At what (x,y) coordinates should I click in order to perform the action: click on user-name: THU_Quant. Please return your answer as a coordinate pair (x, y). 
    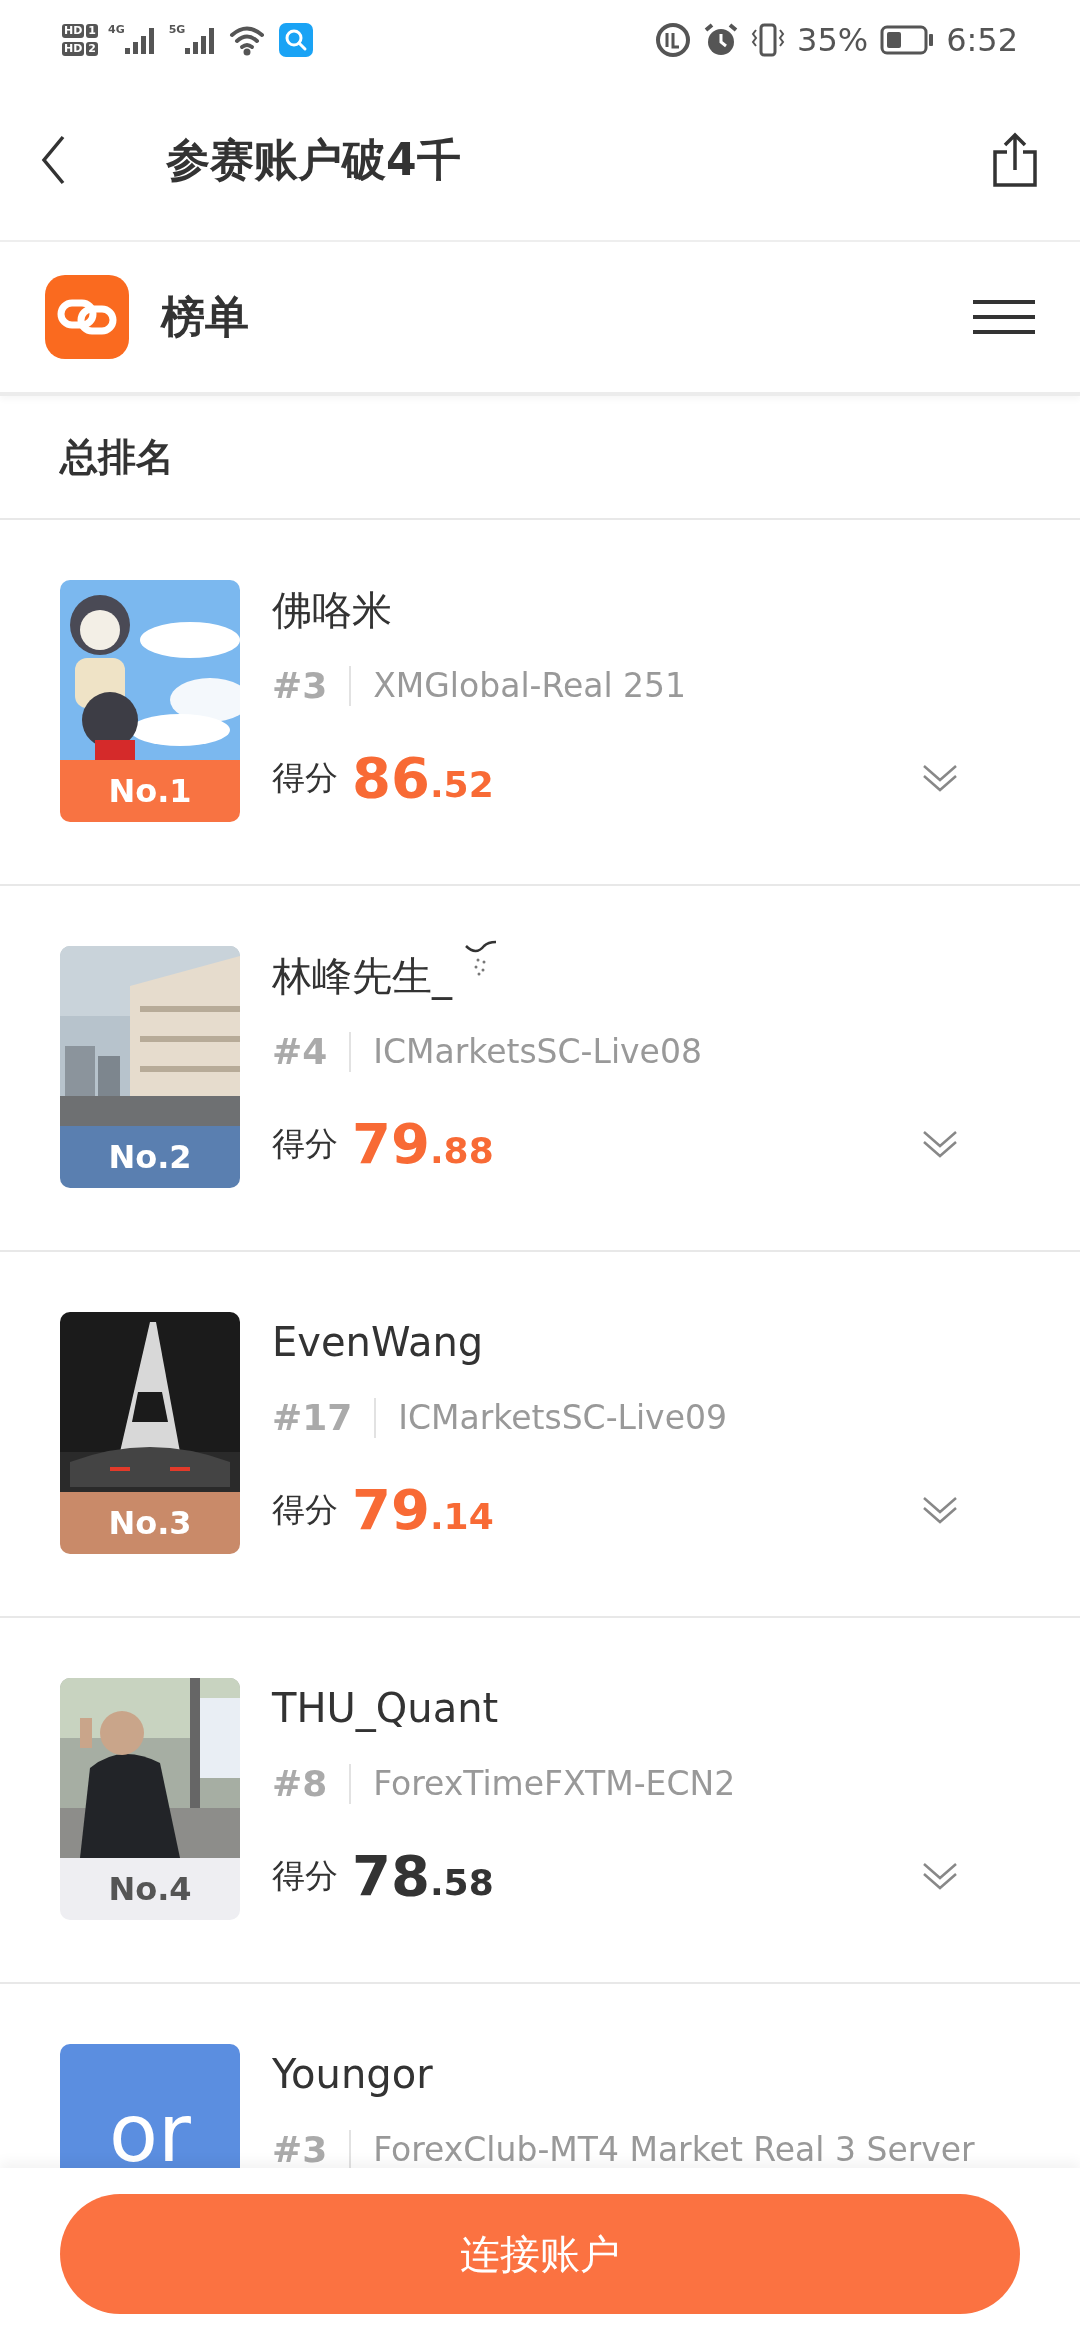
    Looking at the image, I should click on (385, 1709).